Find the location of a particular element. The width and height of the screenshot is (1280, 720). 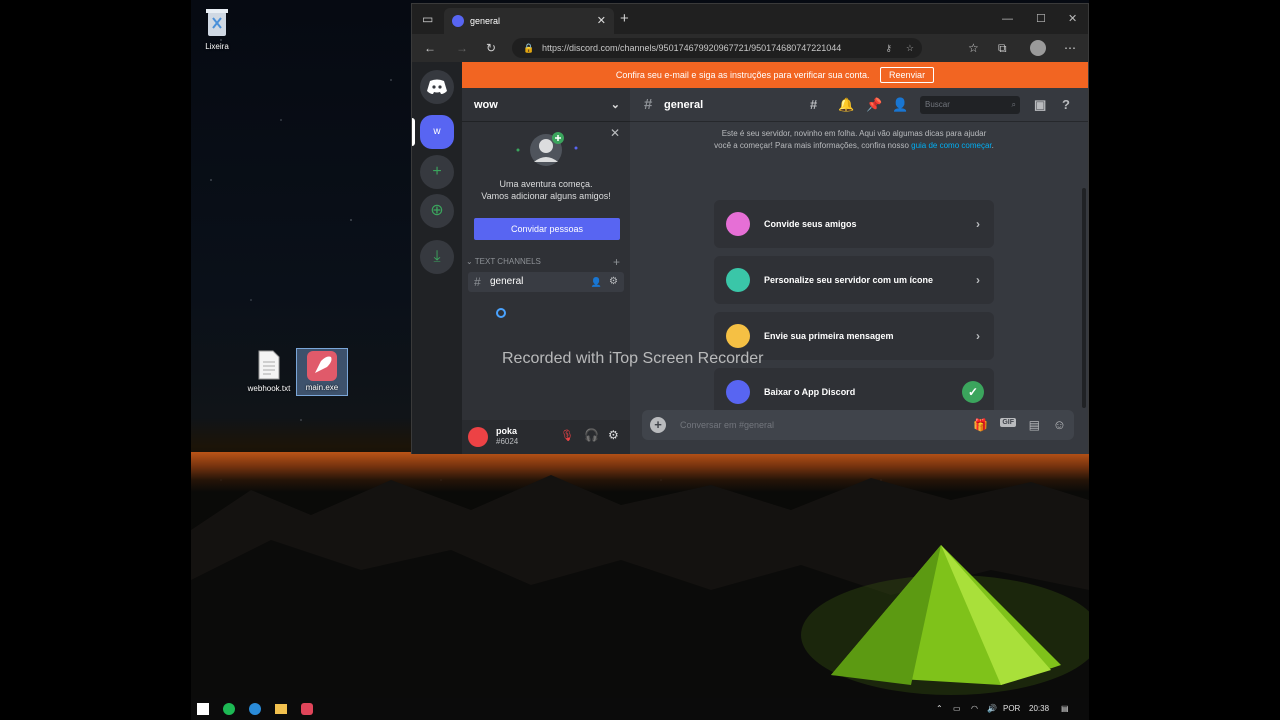

collections-icon: ⧉ is located at coordinates (1002, 48).